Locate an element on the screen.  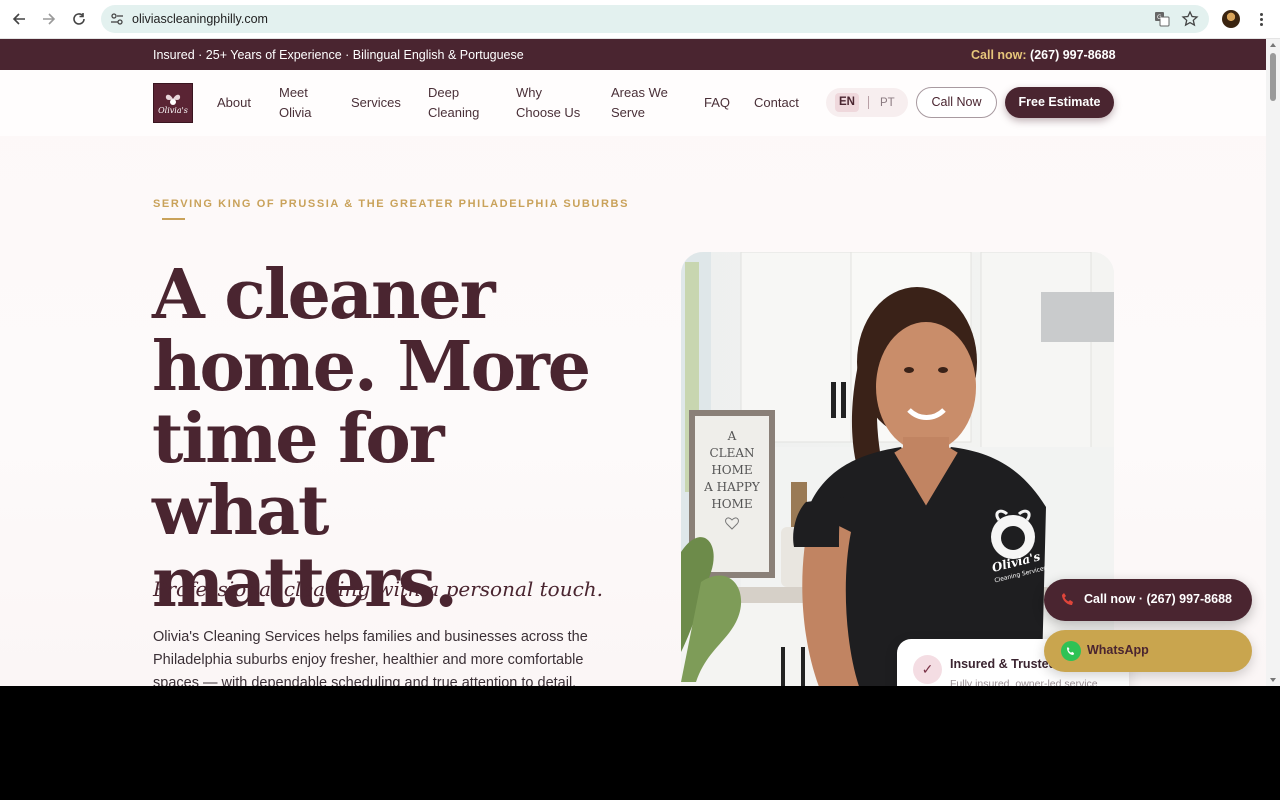
screen-letterbox is located at coordinates (640, 743).